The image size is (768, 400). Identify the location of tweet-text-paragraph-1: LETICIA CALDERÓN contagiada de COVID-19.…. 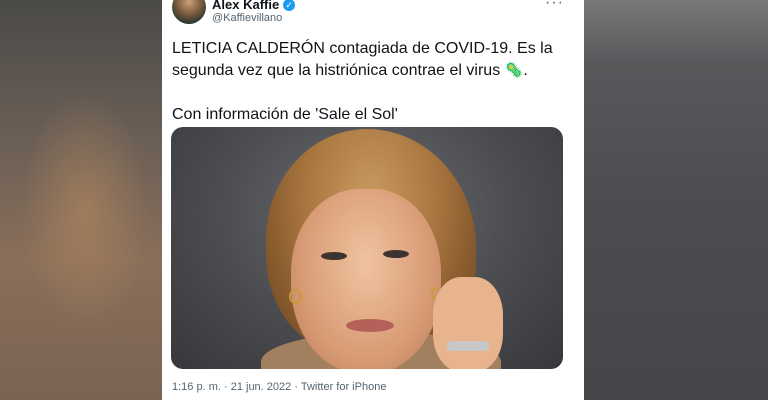
(372, 60).